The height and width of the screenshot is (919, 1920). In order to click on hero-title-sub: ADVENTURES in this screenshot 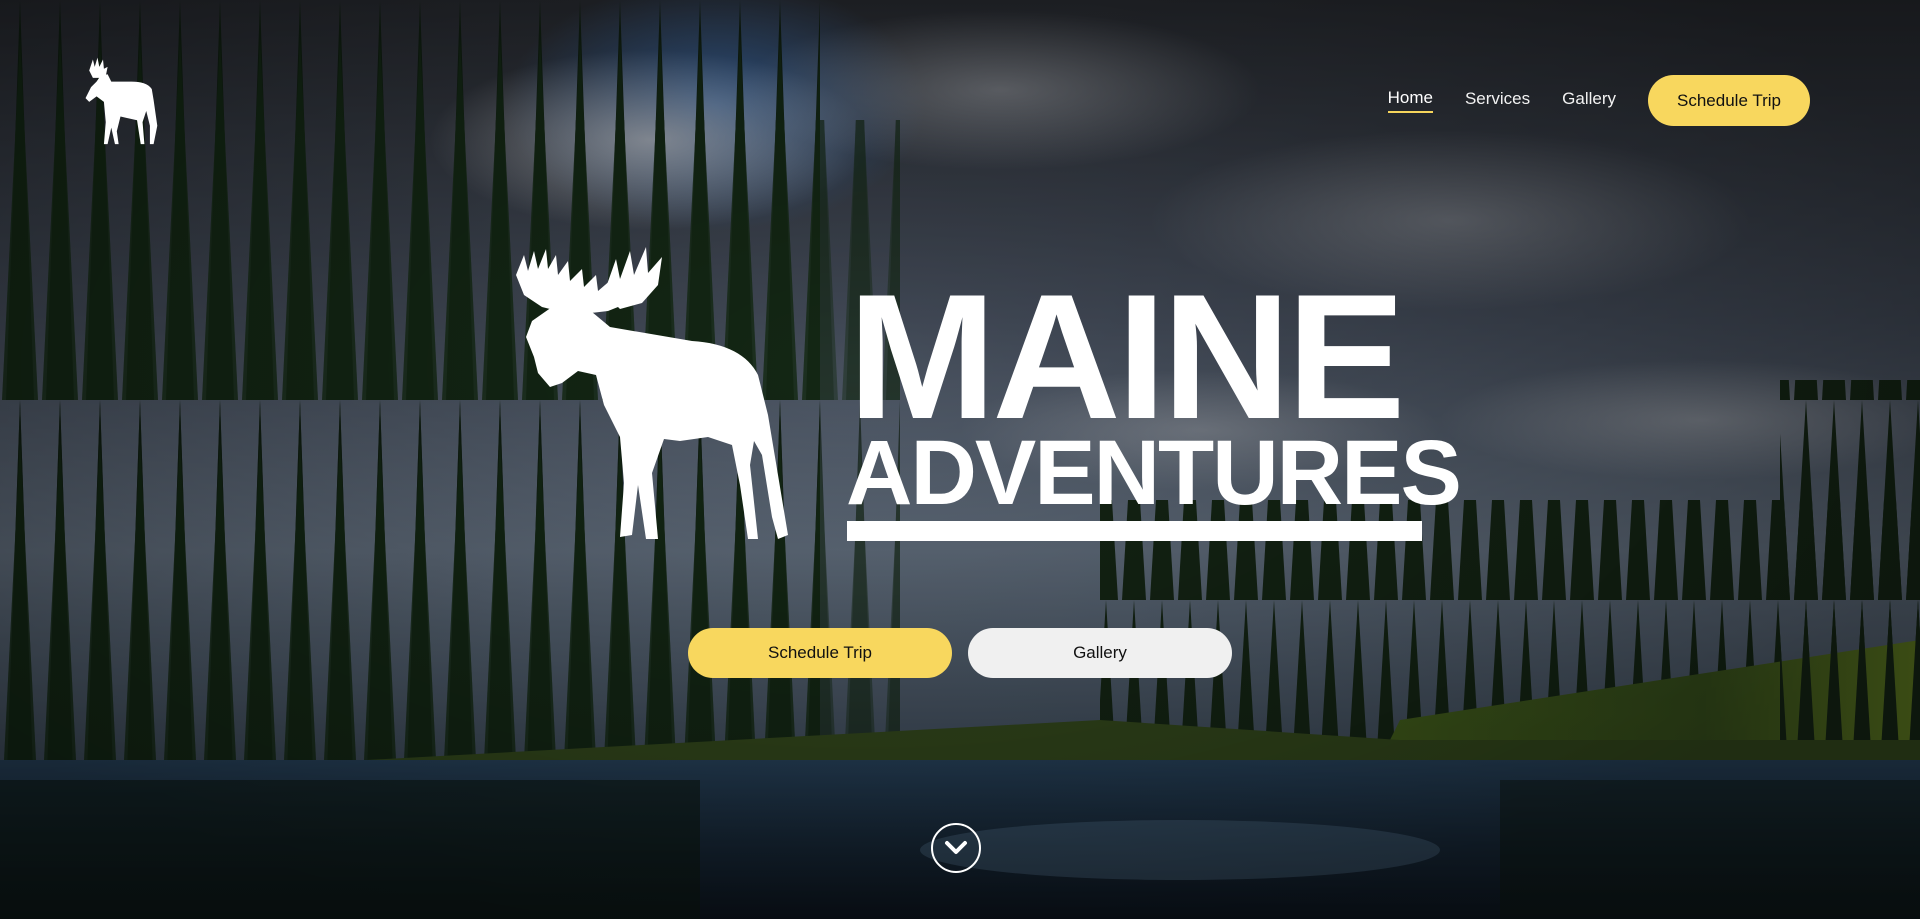, I will do `click(1154, 473)`.